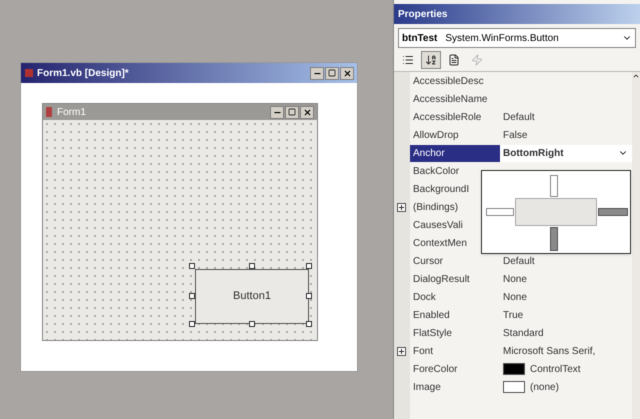  What do you see at coordinates (420, 39) in the screenshot?
I see `object-name: btnTest` at bounding box center [420, 39].